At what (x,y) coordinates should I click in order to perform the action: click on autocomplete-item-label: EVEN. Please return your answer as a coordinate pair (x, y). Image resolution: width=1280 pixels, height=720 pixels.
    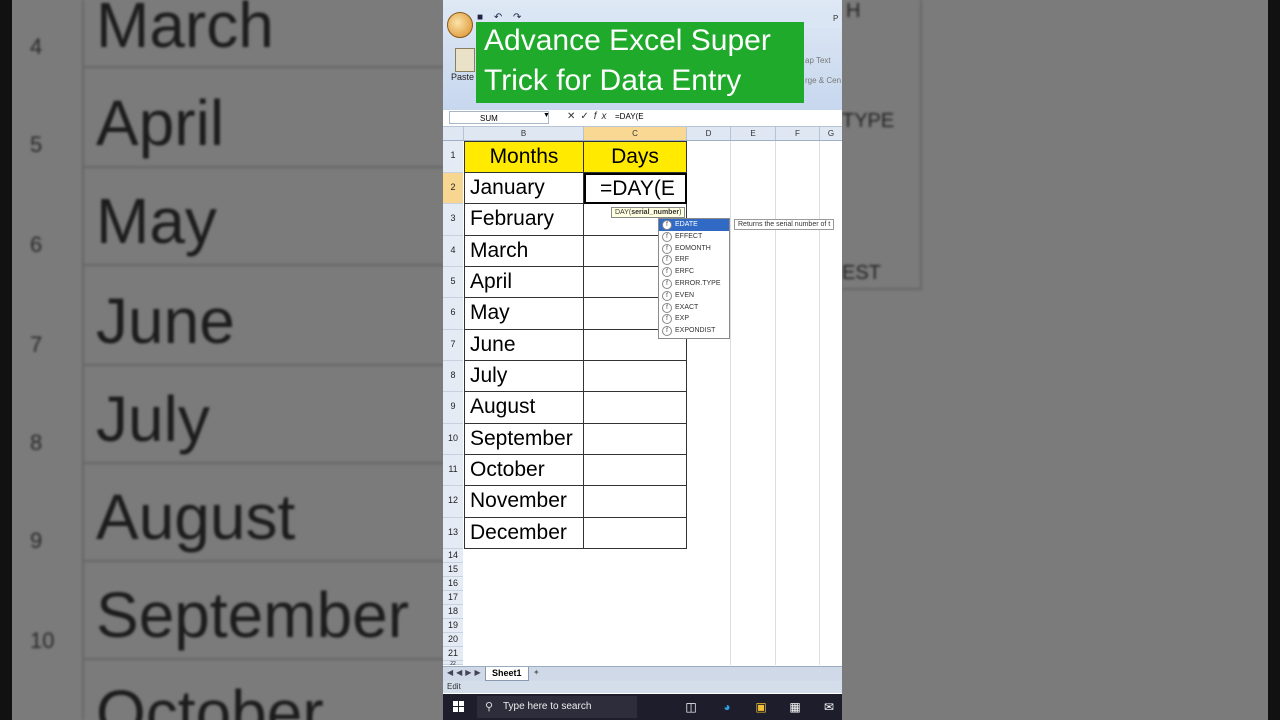
    Looking at the image, I should click on (685, 295).